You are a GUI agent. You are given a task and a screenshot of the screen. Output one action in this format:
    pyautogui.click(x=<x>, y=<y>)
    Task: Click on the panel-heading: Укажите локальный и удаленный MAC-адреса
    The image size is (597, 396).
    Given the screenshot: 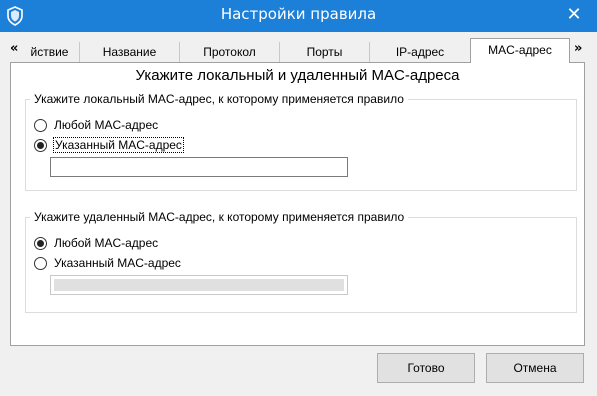 What is the action you would take?
    pyautogui.click(x=297, y=75)
    